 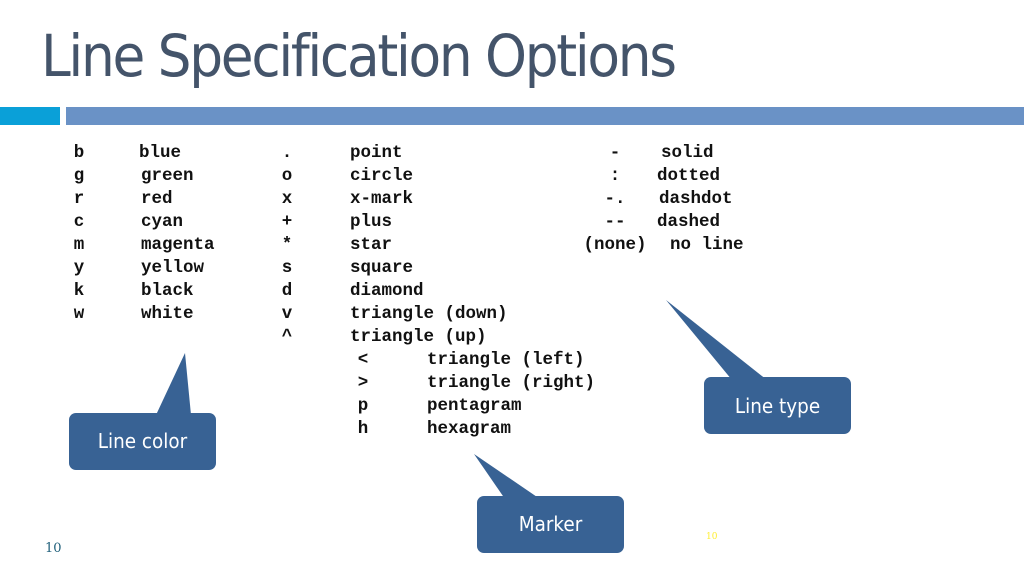 What do you see at coordinates (506, 360) in the screenshot?
I see `marker-name: triangle (left)` at bounding box center [506, 360].